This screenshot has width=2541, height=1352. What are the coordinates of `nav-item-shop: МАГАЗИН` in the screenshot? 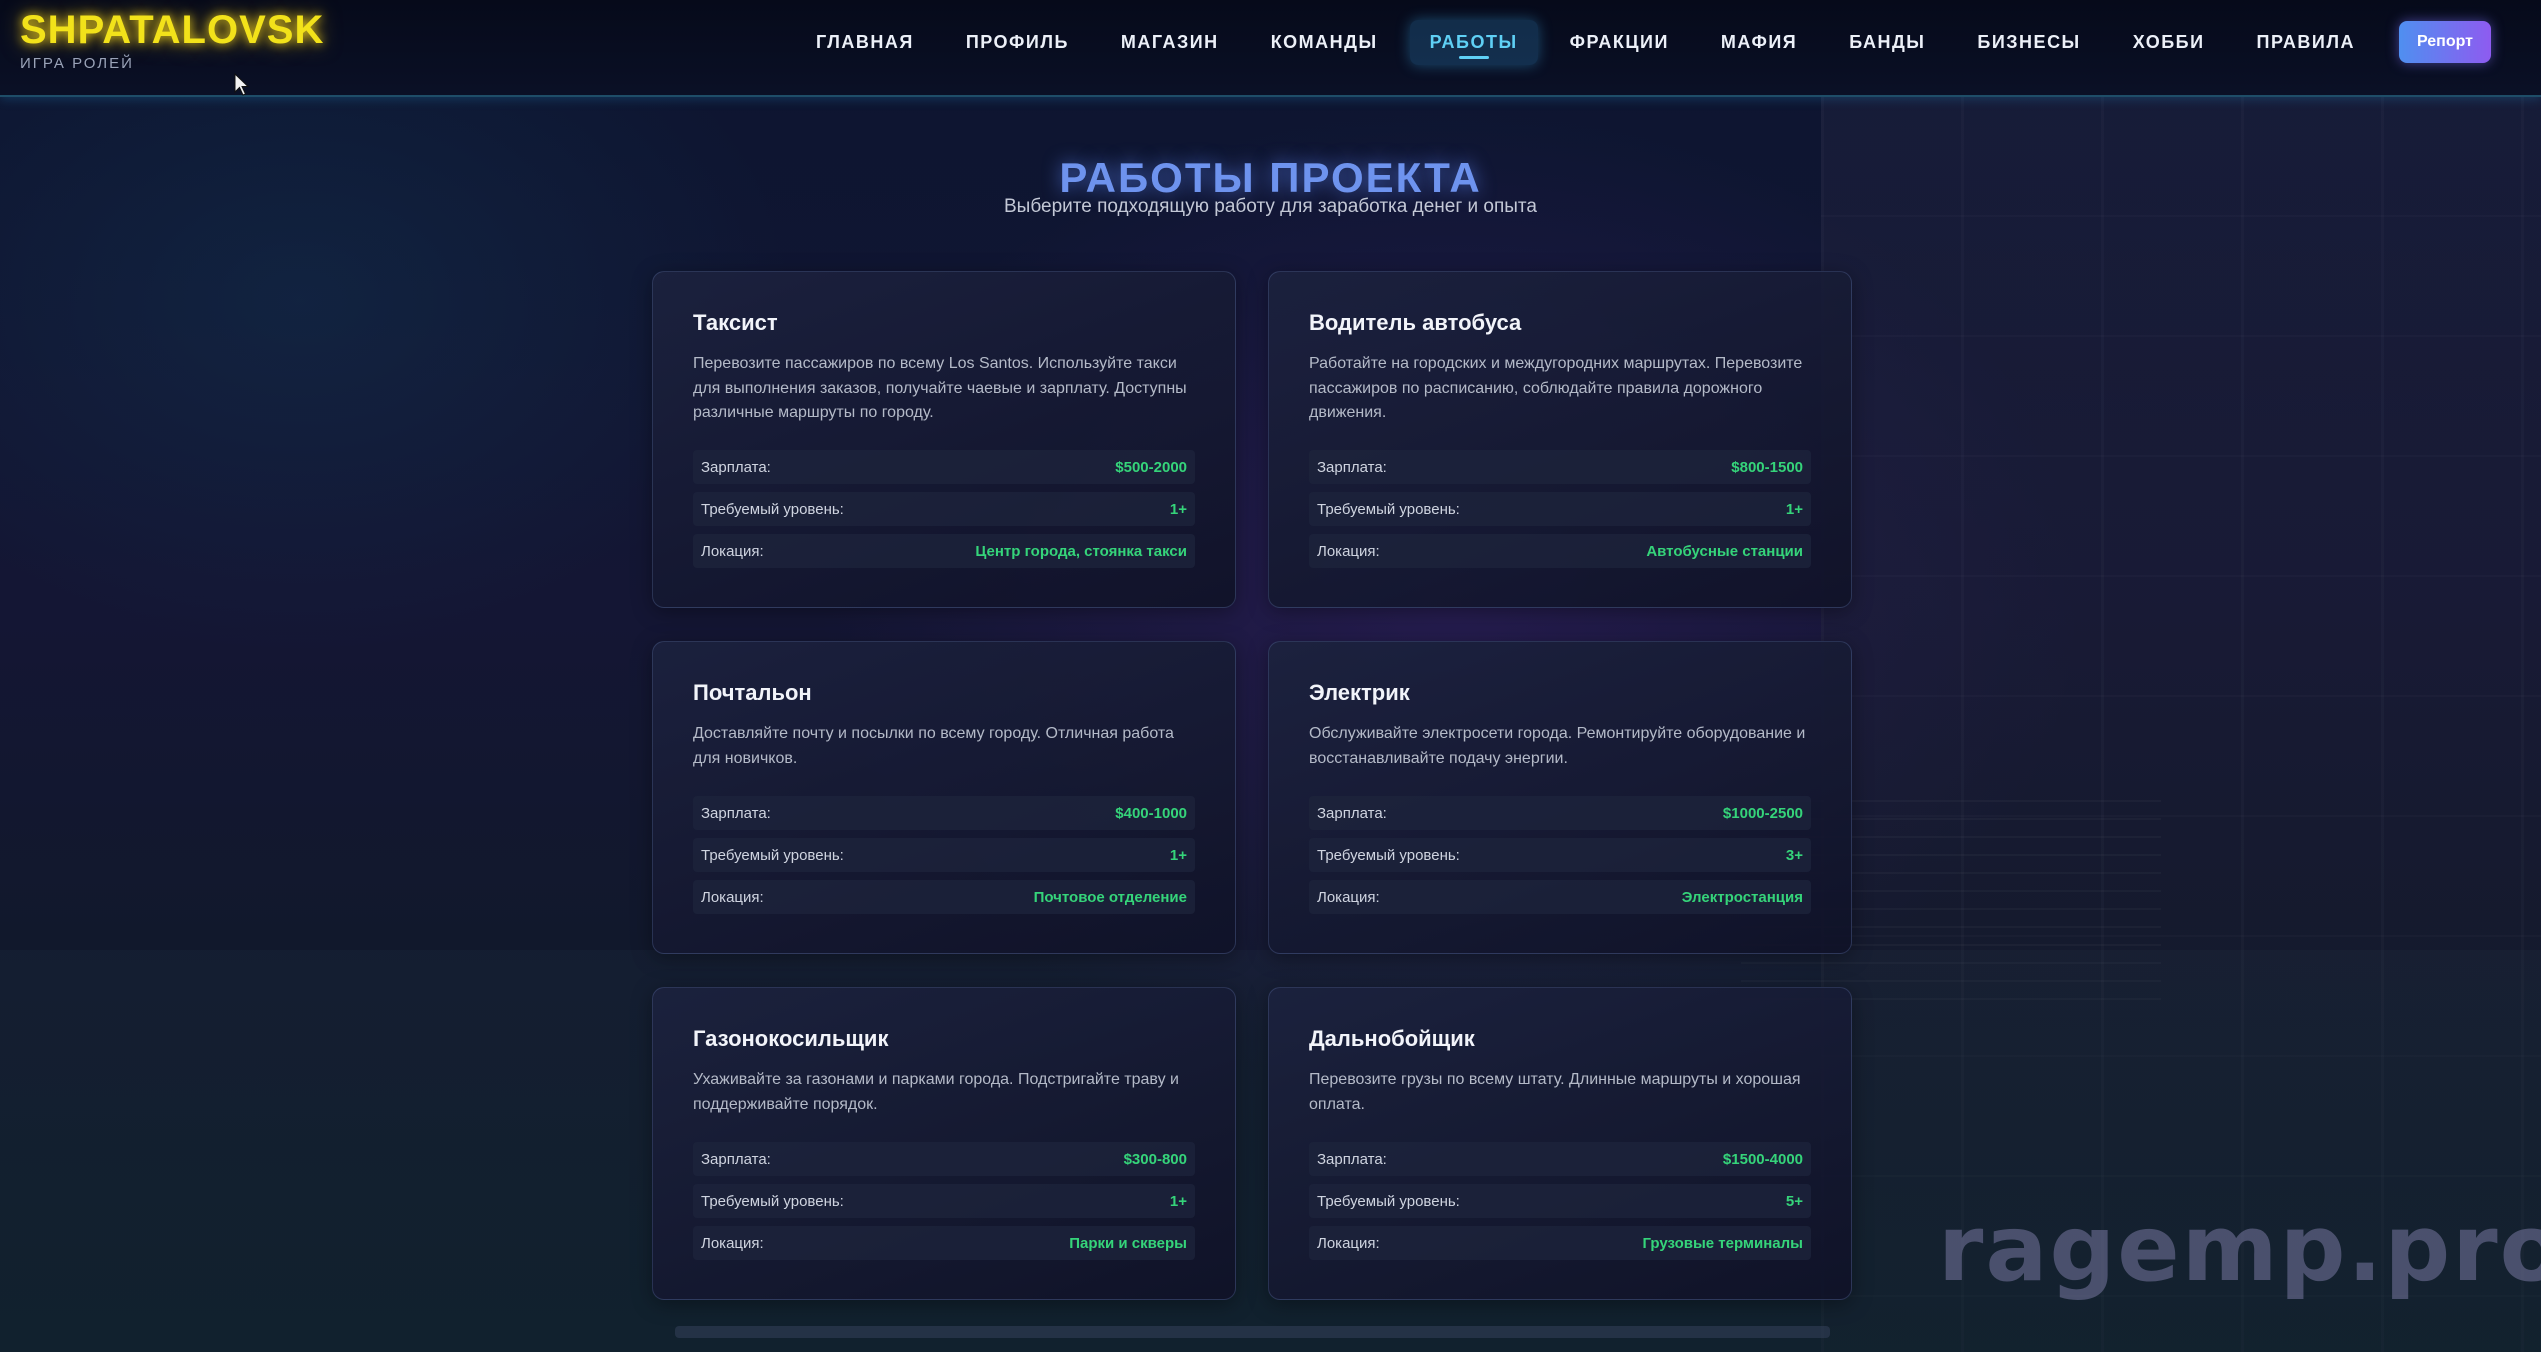 It's located at (1170, 42).